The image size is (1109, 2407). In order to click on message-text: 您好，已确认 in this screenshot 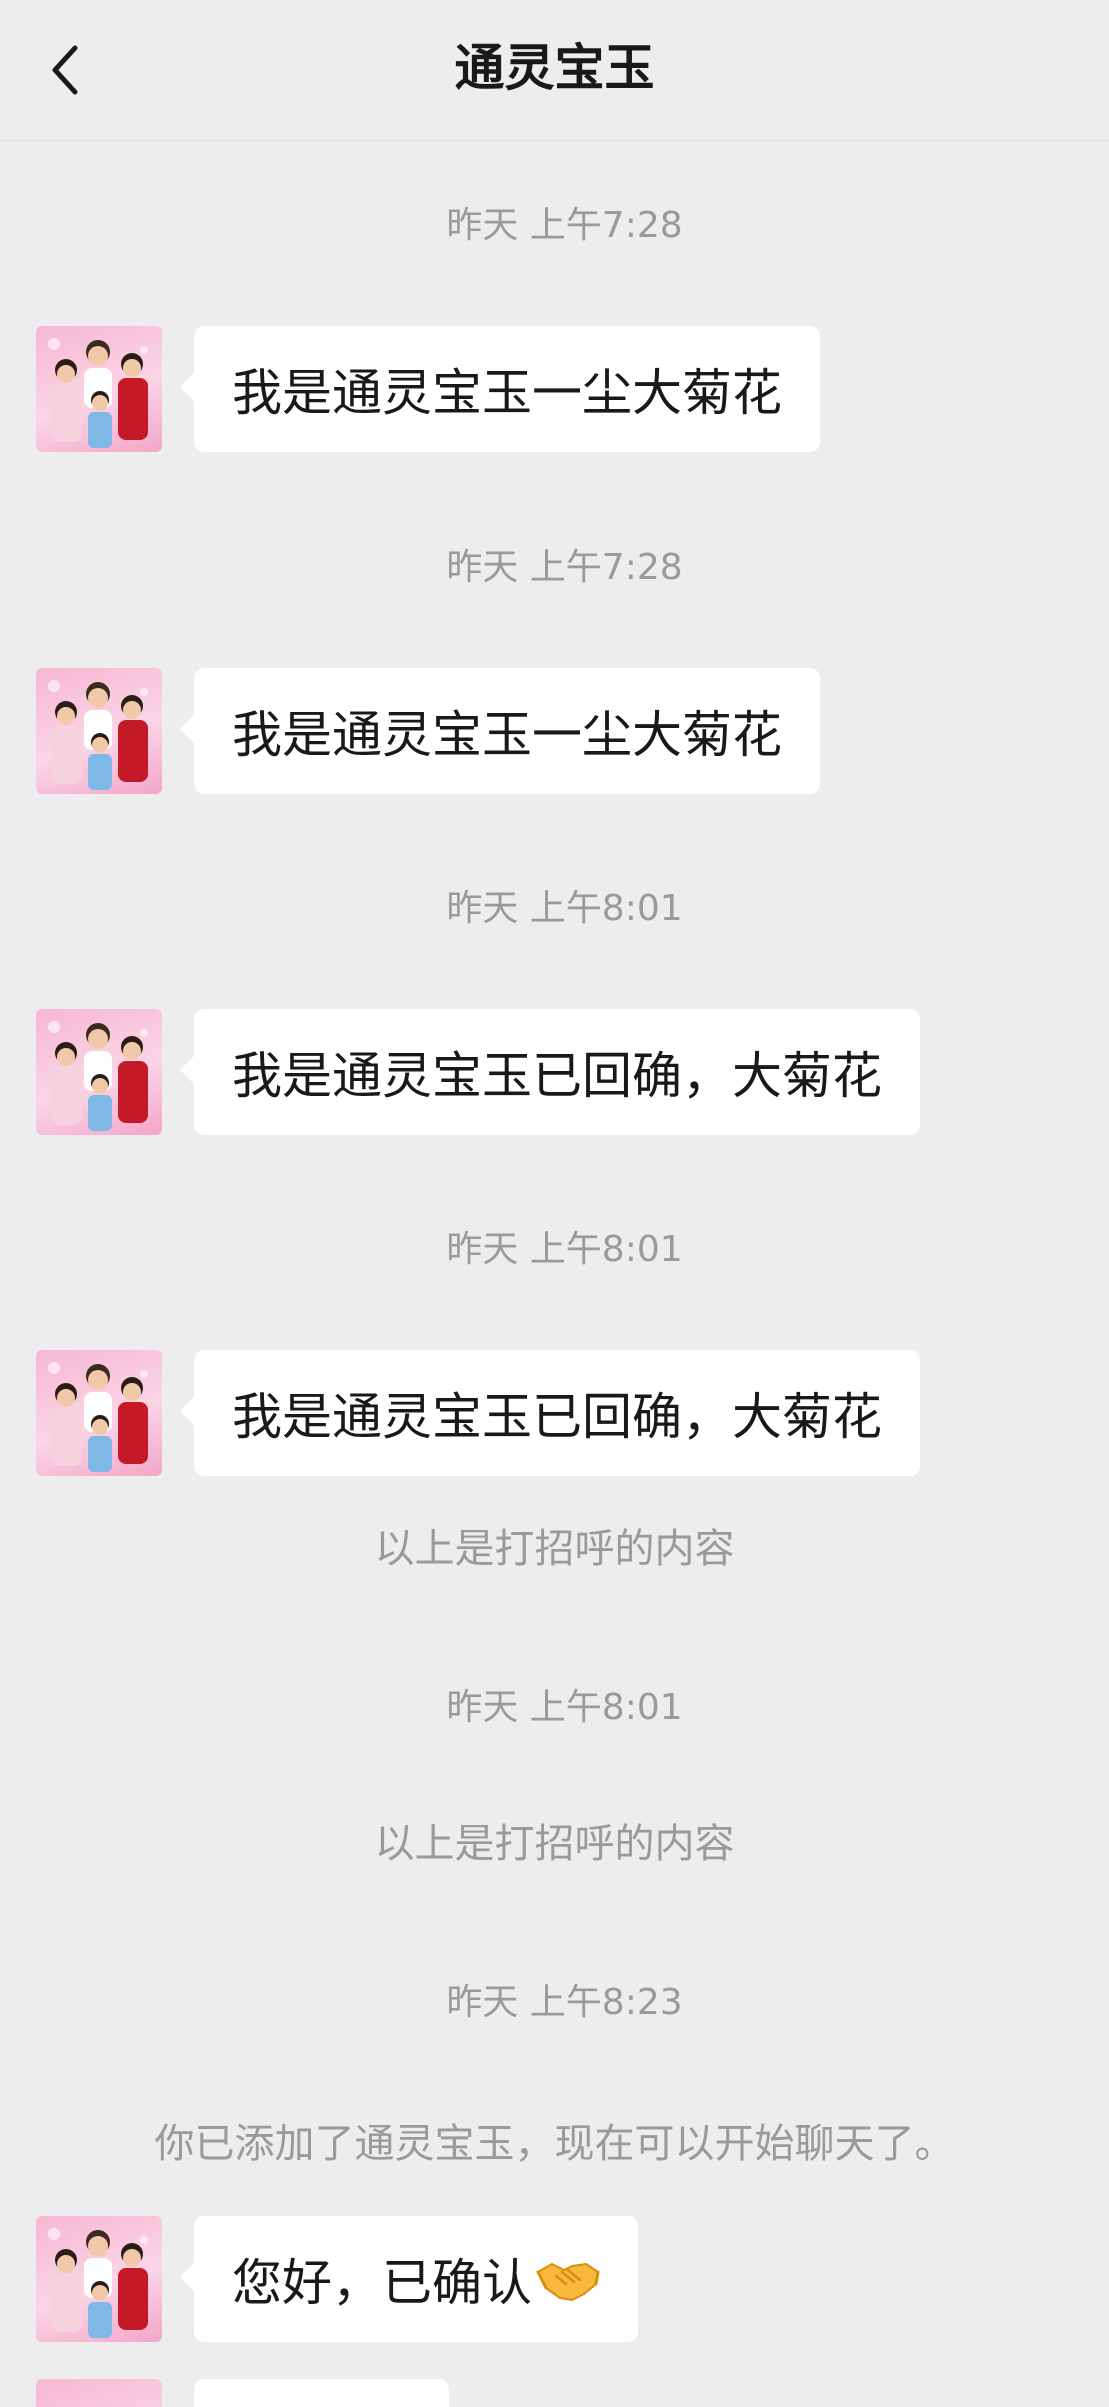, I will do `click(382, 2283)`.